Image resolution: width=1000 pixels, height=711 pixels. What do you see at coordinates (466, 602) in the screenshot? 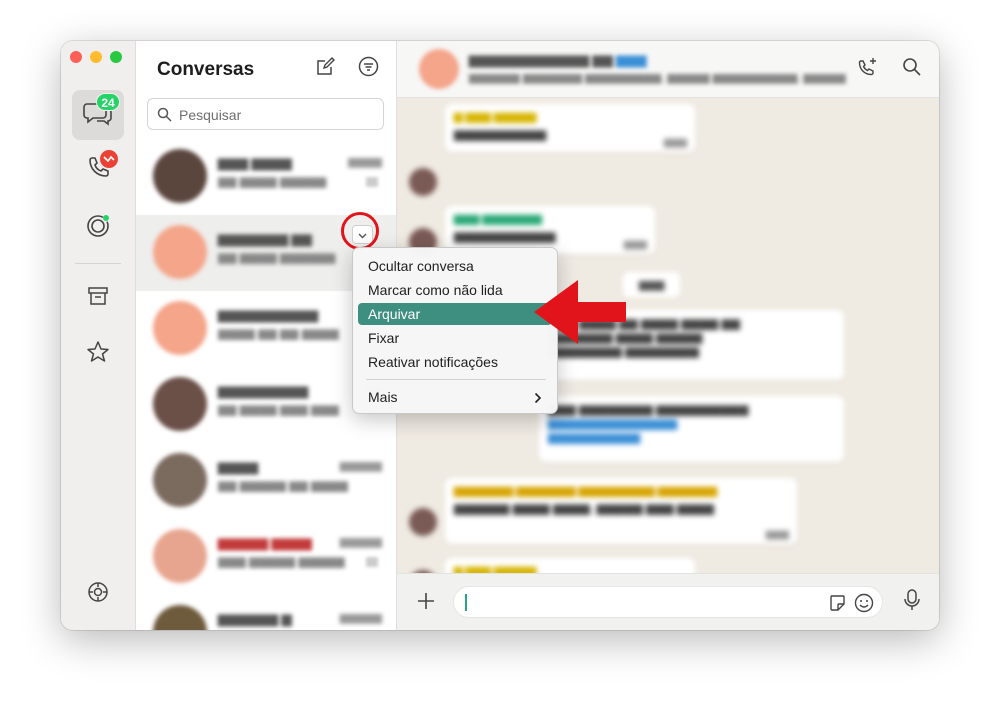
I see `text-caret` at bounding box center [466, 602].